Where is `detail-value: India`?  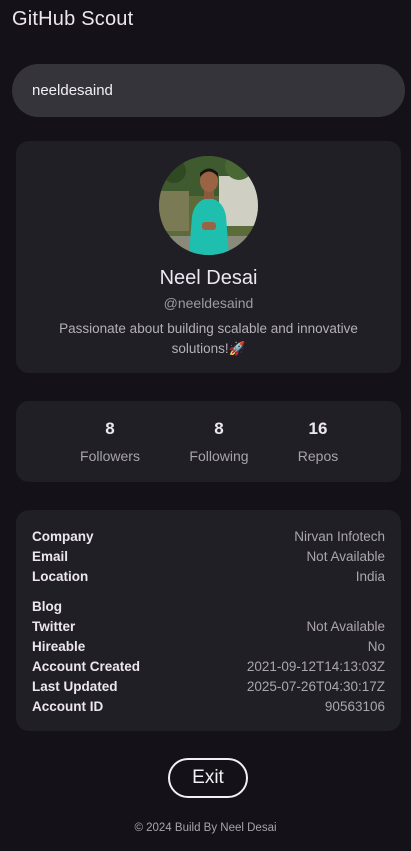
detail-value: India is located at coordinates (370, 576).